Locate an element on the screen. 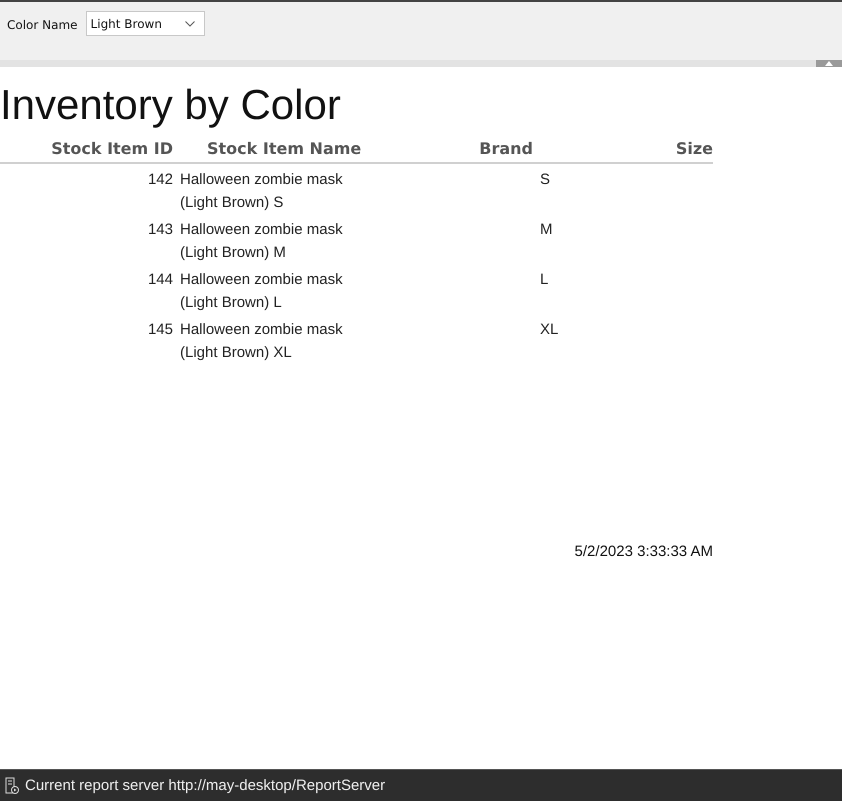  table-cell-text: Halloween zombie mask (Light Brown) L is located at coordinates (261, 291).